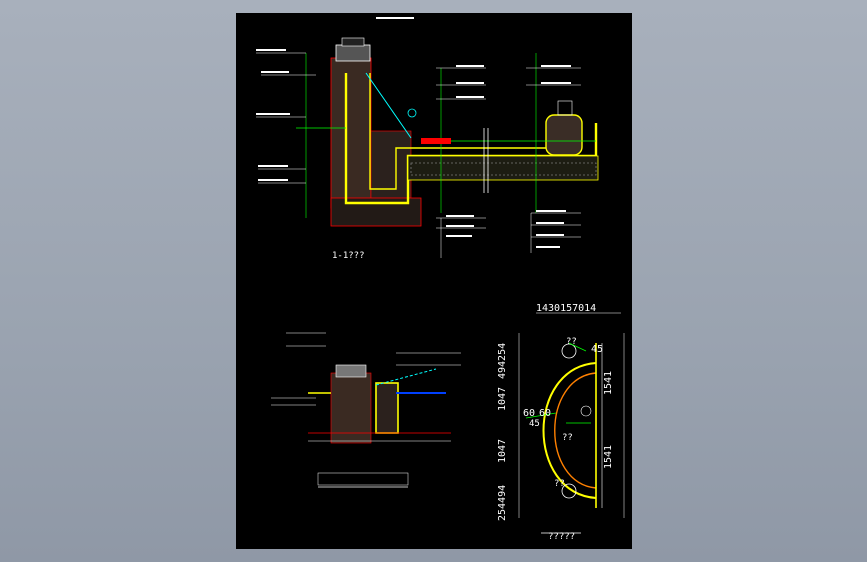 This screenshot has width=867, height=562. What do you see at coordinates (351, 133) in the screenshot?
I see `wall-body` at bounding box center [351, 133].